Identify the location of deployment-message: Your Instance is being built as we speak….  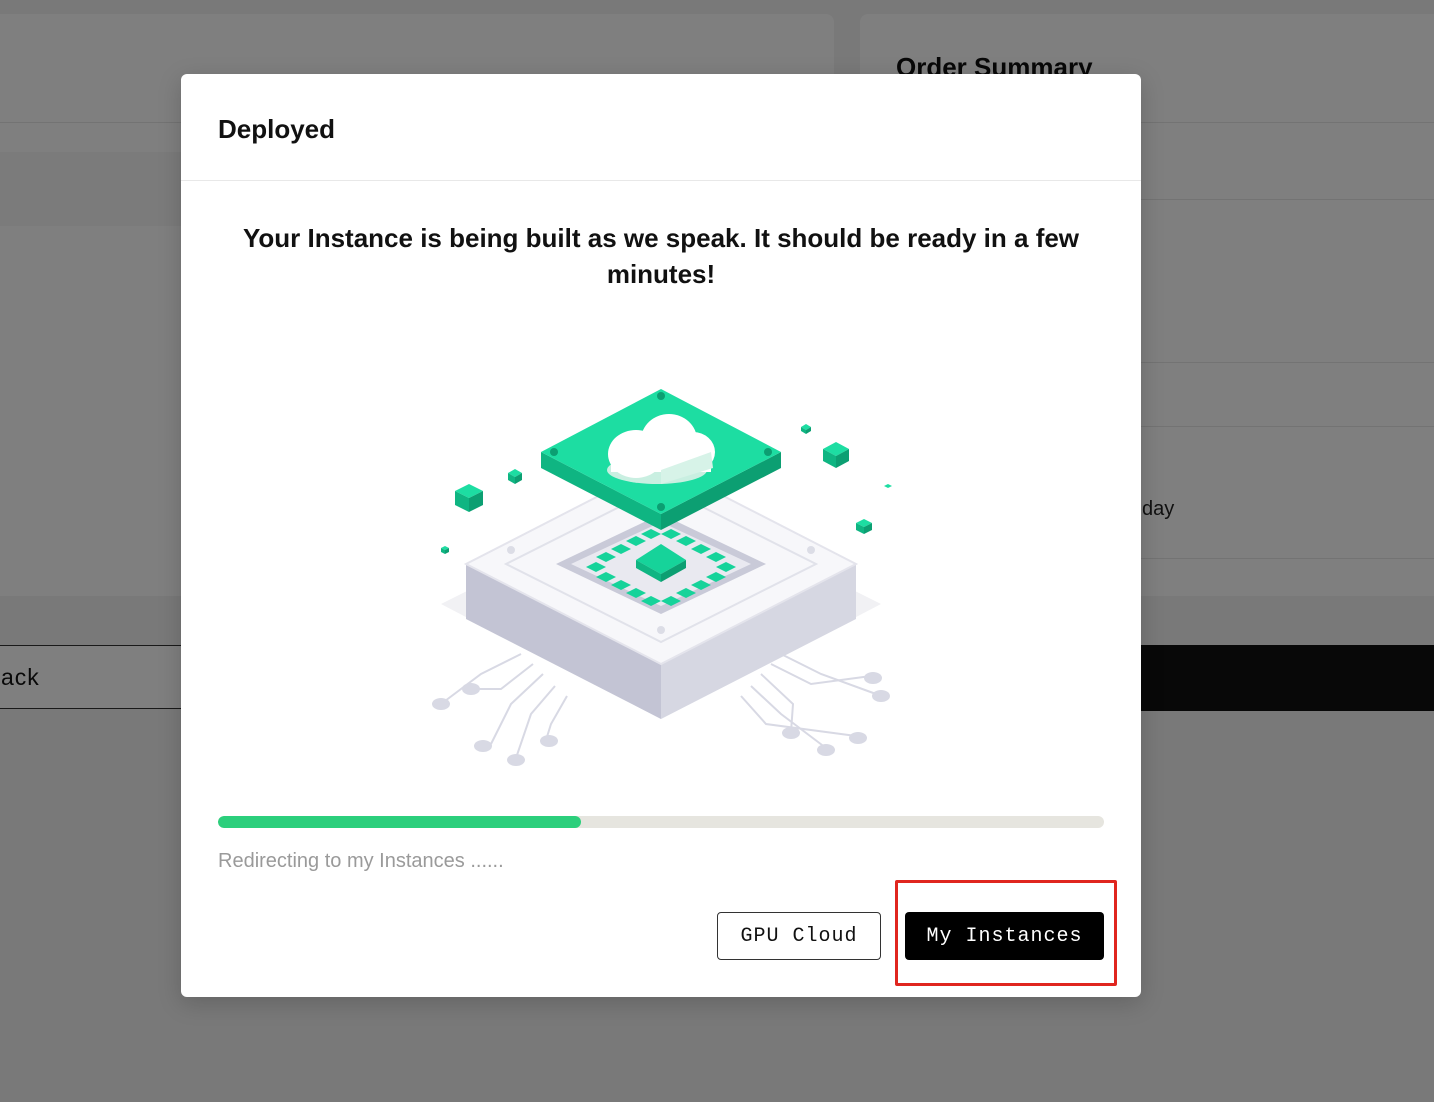
(661, 256).